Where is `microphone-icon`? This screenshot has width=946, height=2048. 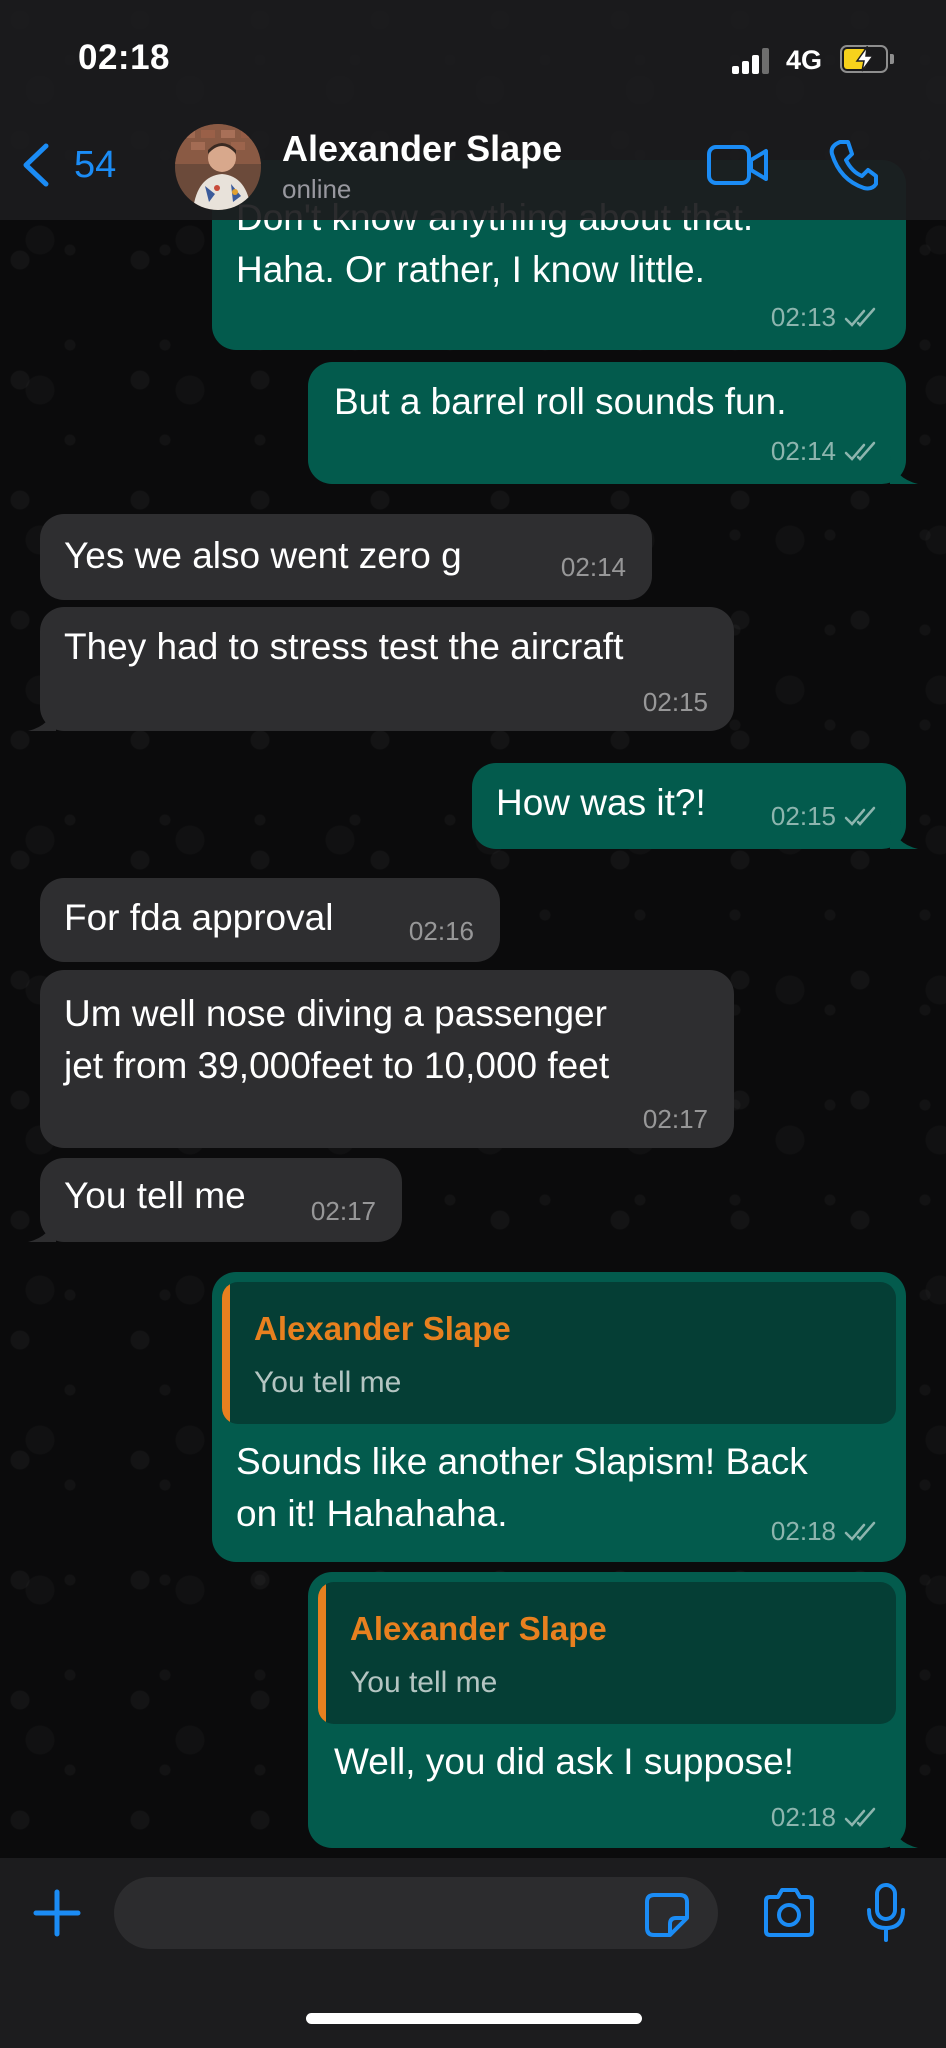
microphone-icon is located at coordinates (886, 1913).